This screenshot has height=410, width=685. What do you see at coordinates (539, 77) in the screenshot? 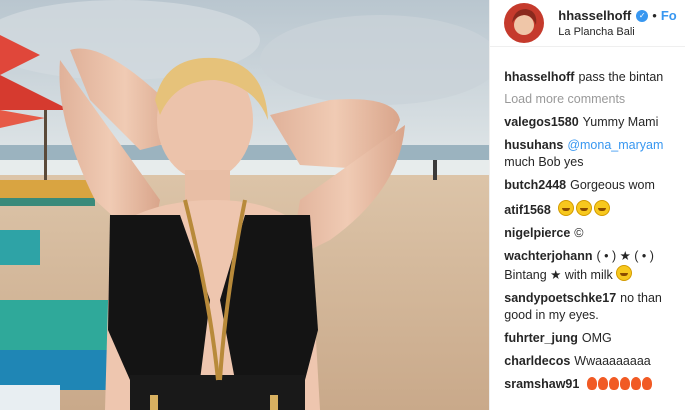
I see `caption-username: hhasselhoff` at bounding box center [539, 77].